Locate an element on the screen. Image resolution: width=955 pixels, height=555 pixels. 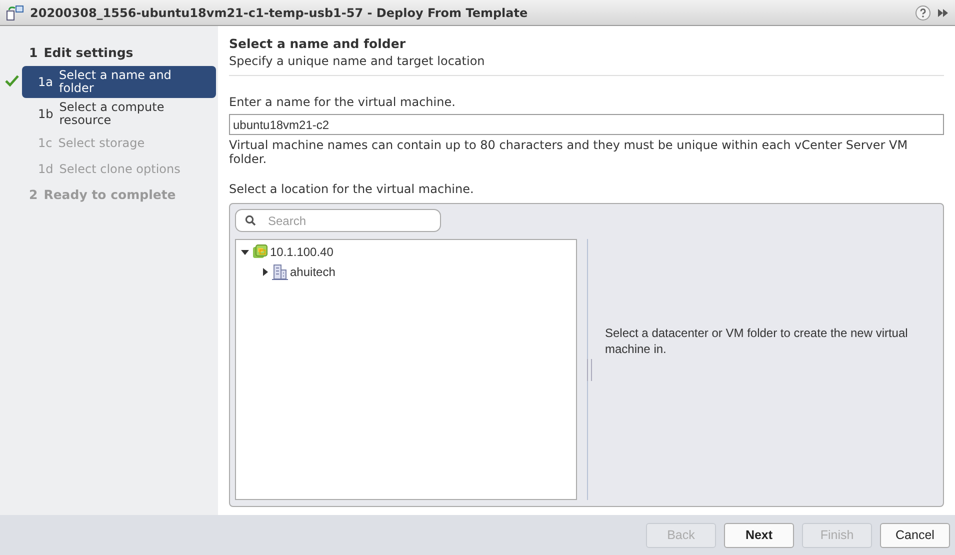
tree-item: 10.1.100.40 is located at coordinates (302, 252).